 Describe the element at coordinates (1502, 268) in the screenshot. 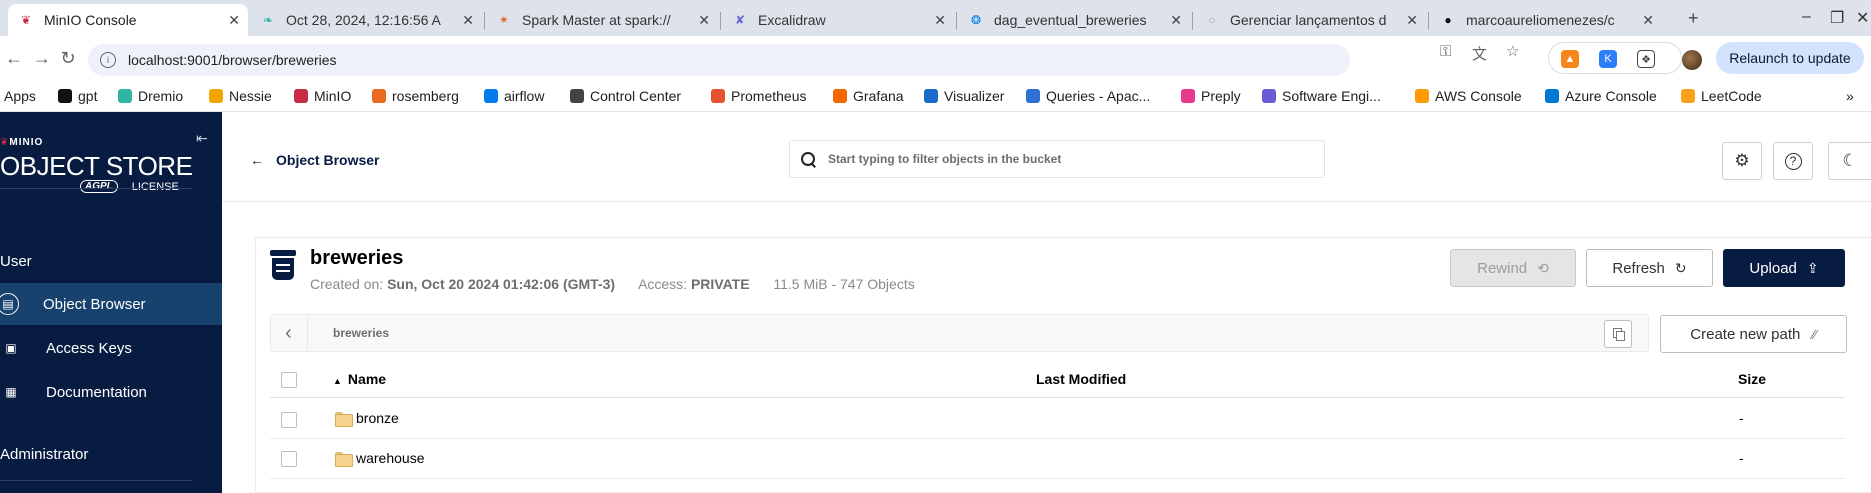

I see `rewind-label: Rewind` at that location.